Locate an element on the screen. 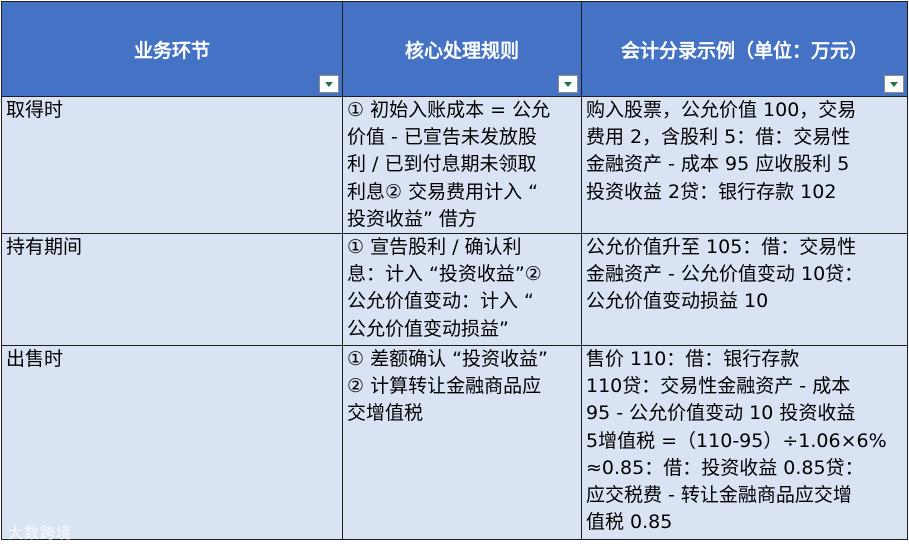  header-label: 业务环节 is located at coordinates (171, 50).